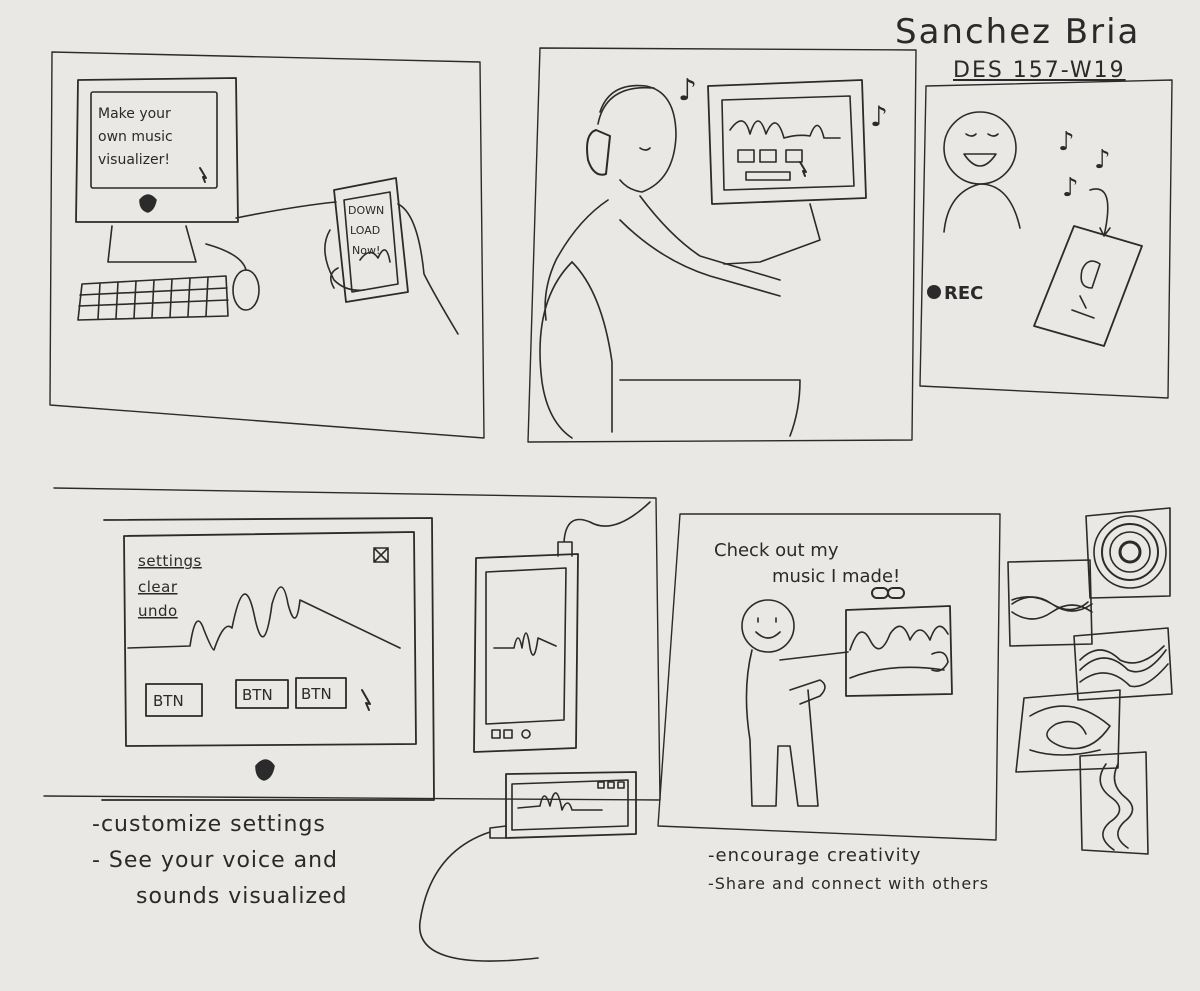 The width and height of the screenshot is (1200, 991). Describe the element at coordinates (366, 210) in the screenshot. I see `phone-line-1: DOWN` at that location.